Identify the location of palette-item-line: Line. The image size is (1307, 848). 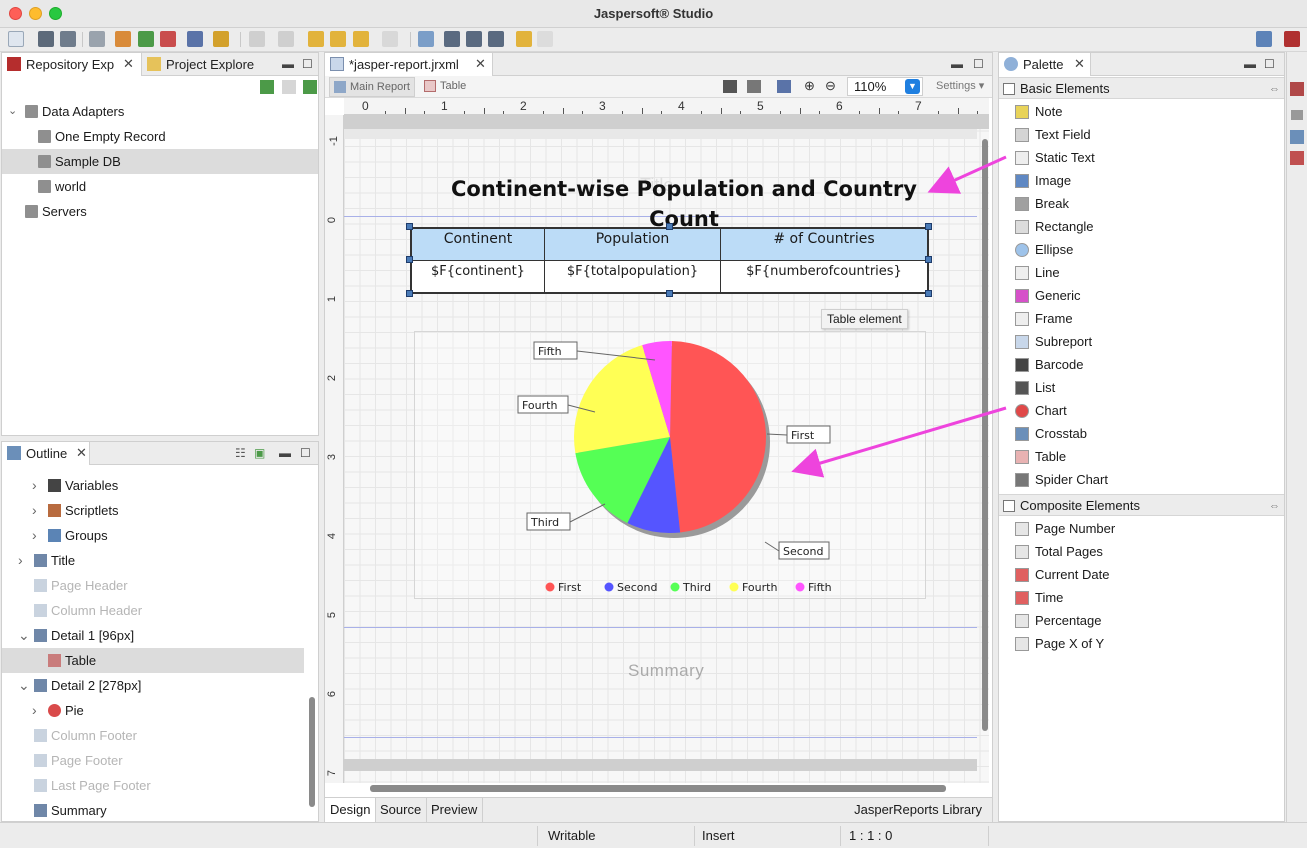
(1141, 272).